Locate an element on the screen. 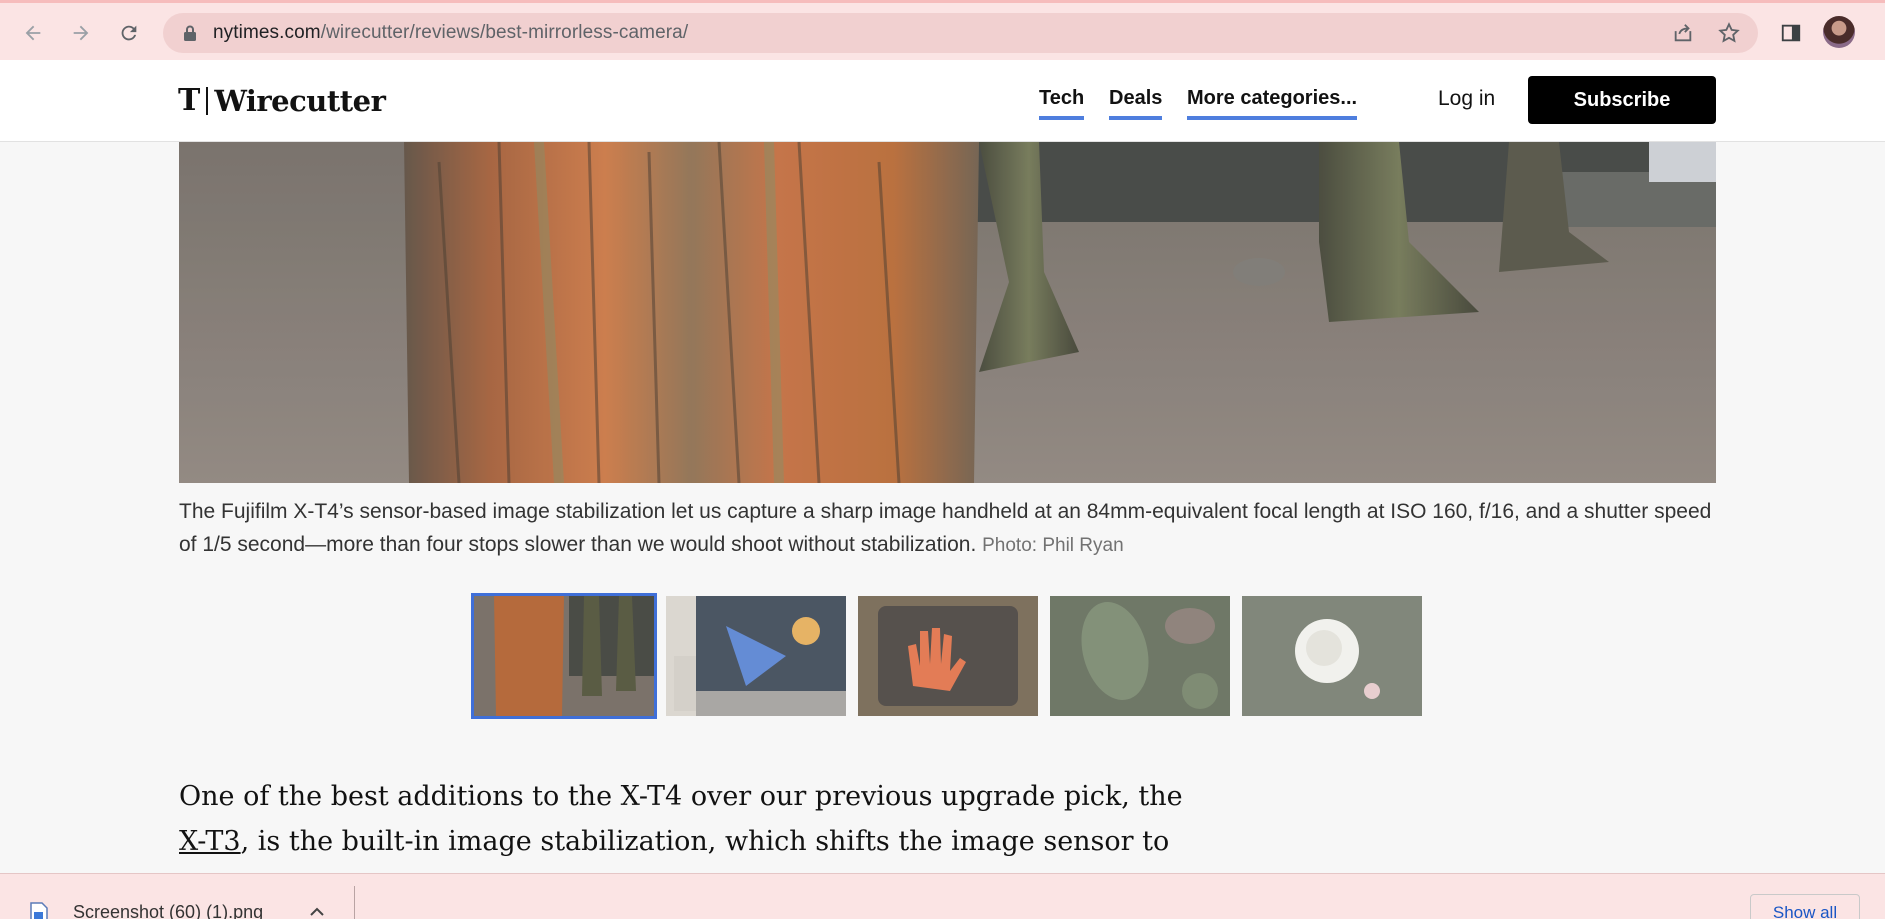 The width and height of the screenshot is (1885, 919). profile-avatar is located at coordinates (1839, 32).